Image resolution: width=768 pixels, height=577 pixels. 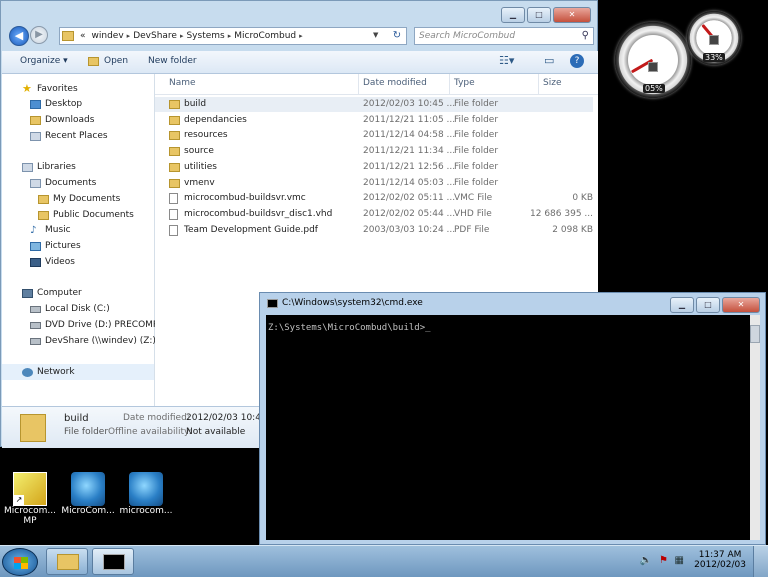 What do you see at coordinates (39, 35) in the screenshot?
I see `forward-button: ▶` at bounding box center [39, 35].